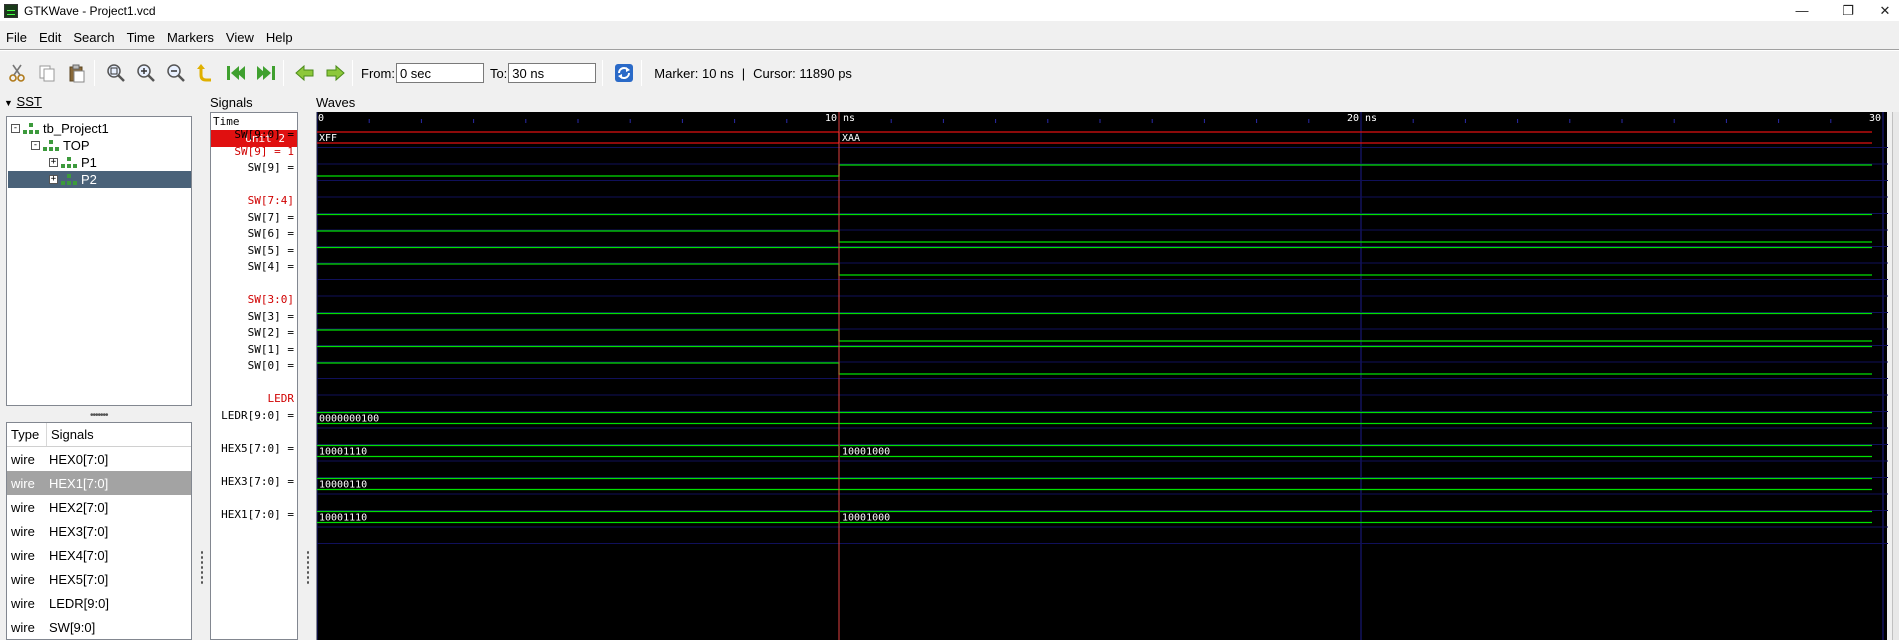 This screenshot has width=1899, height=640. Describe the element at coordinates (271, 201) in the screenshot. I see `signal-label: SW[7:4]` at that location.